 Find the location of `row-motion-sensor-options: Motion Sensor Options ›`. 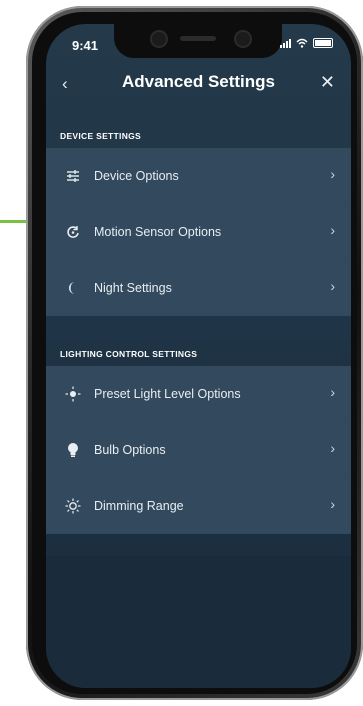

row-motion-sensor-options: Motion Sensor Options › is located at coordinates (198, 232).